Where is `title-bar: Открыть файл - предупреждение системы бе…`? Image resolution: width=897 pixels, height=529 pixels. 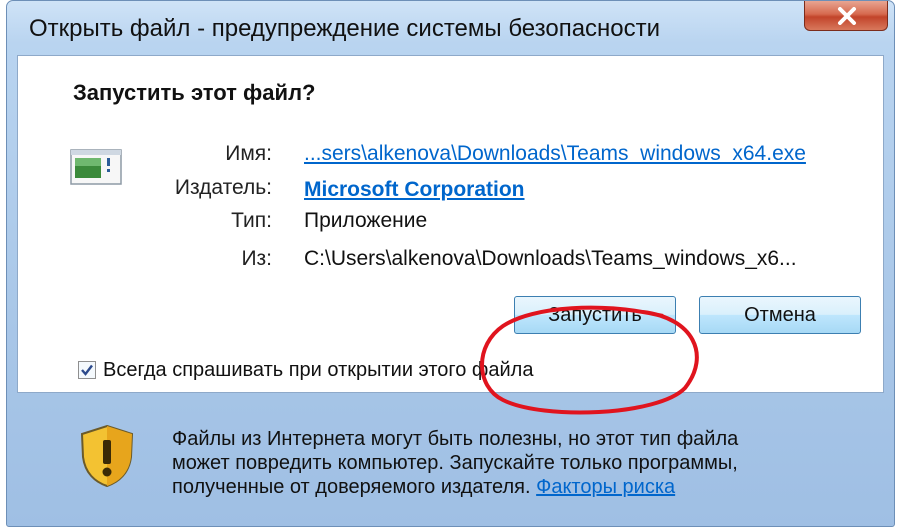
title-bar: Открыть файл - предупреждение системы бе… is located at coordinates (450, 28).